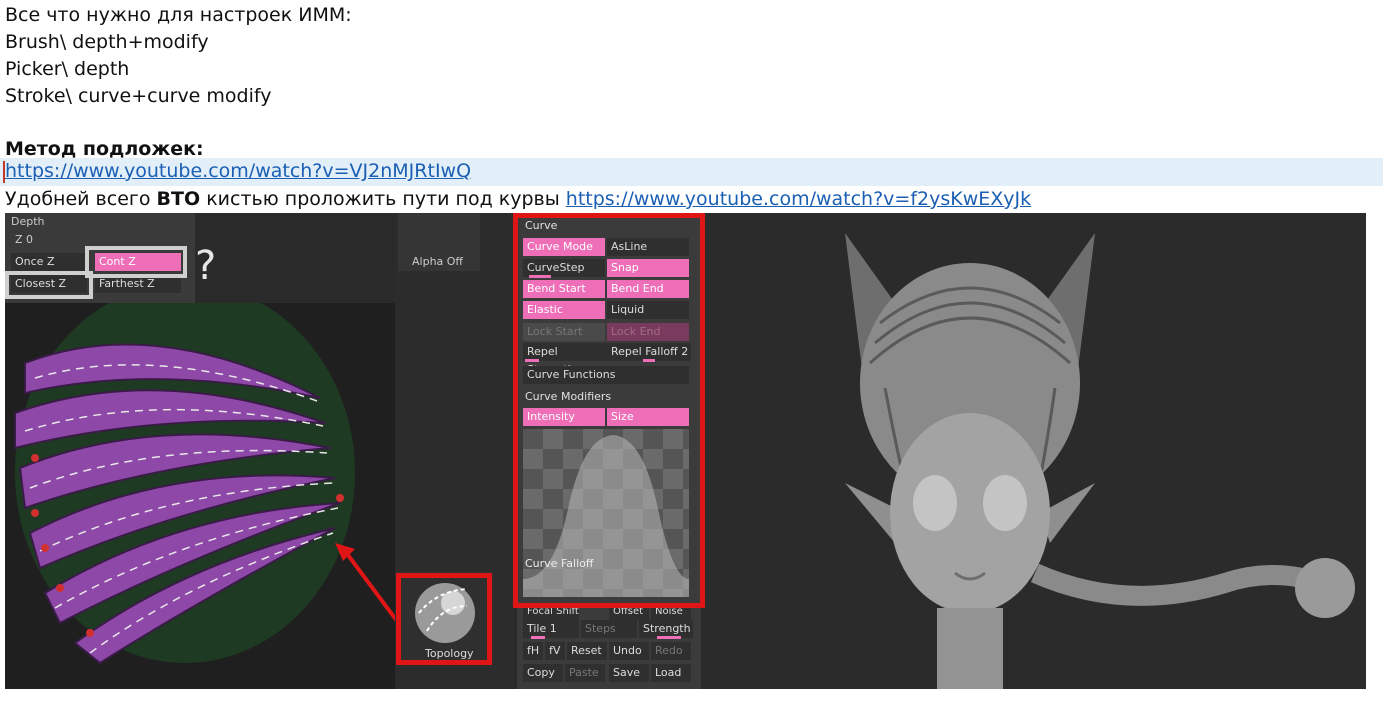  I want to click on cont-z-highlight, so click(136, 262).